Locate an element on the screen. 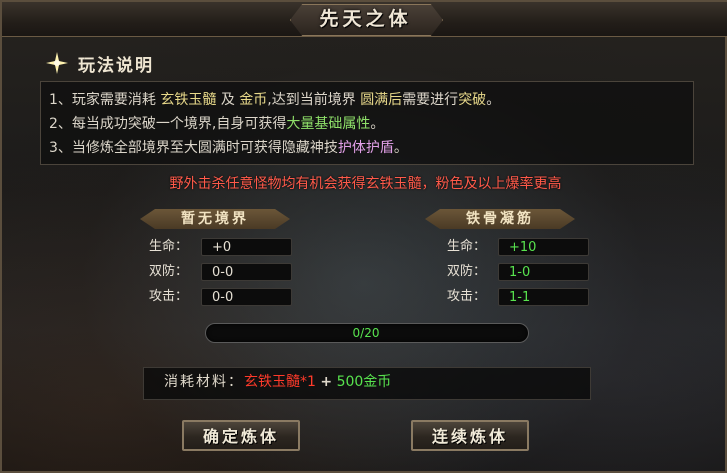 The height and width of the screenshot is (473, 727). current-def-label: 双防： is located at coordinates (169, 271).